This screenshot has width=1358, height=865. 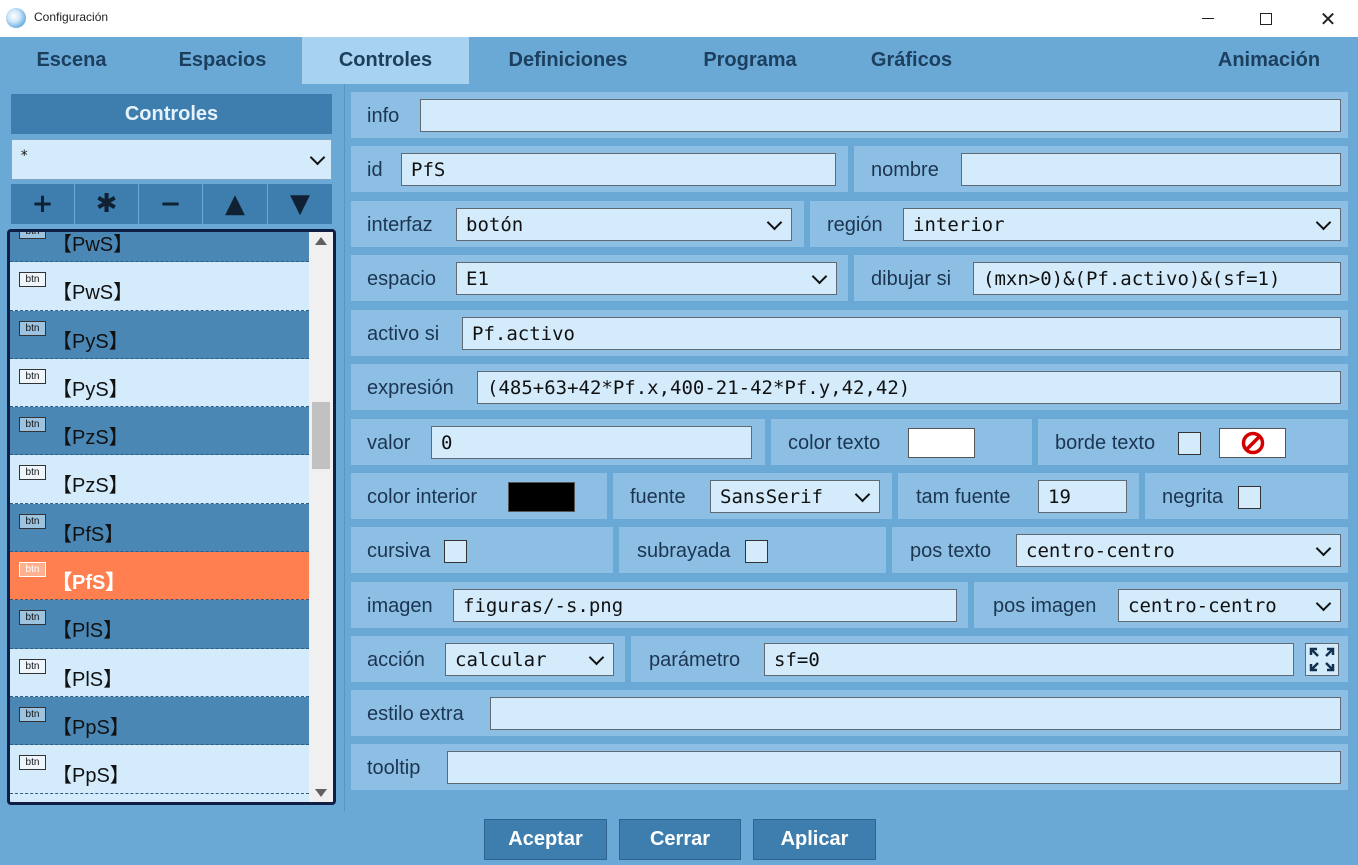 I want to click on estilo-extra-input, so click(x=915, y=713).